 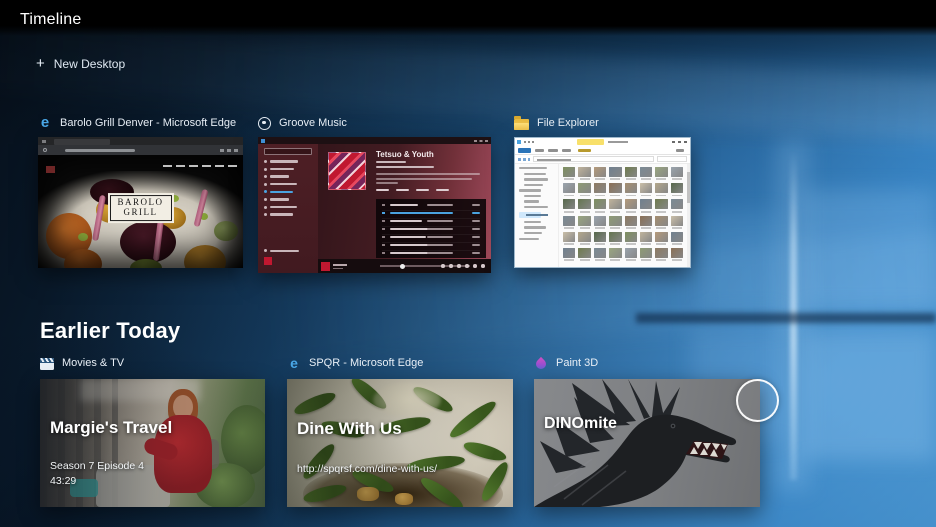 I want to click on now-playing-thumb, so click(x=325, y=266).